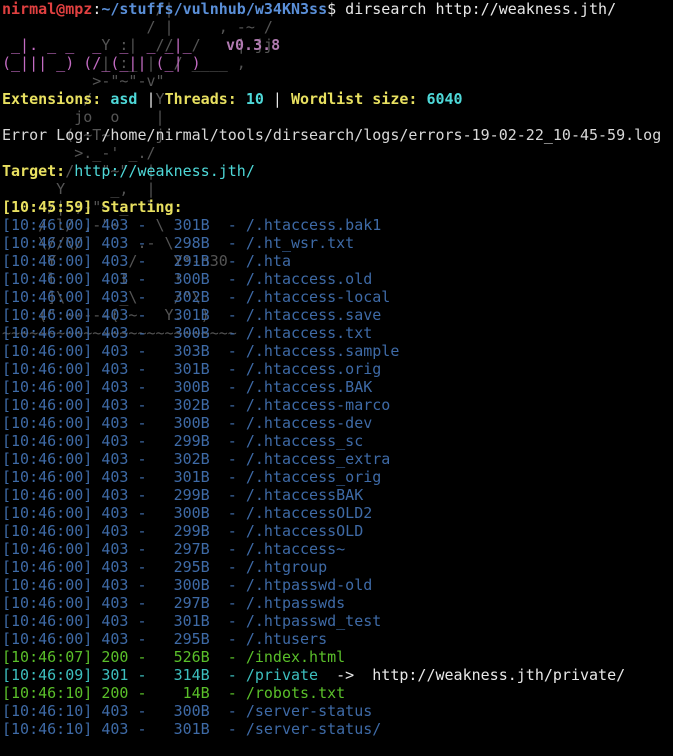 Image resolution: width=673 pixels, height=756 pixels. What do you see at coordinates (318, 297) in the screenshot?
I see `result-path: /.htaccess-local` at bounding box center [318, 297].